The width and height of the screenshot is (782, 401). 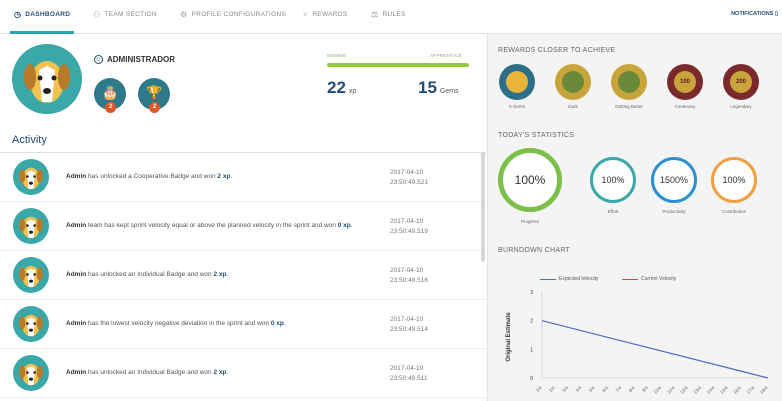 I want to click on stat-label: Effort, so click(x=613, y=211).